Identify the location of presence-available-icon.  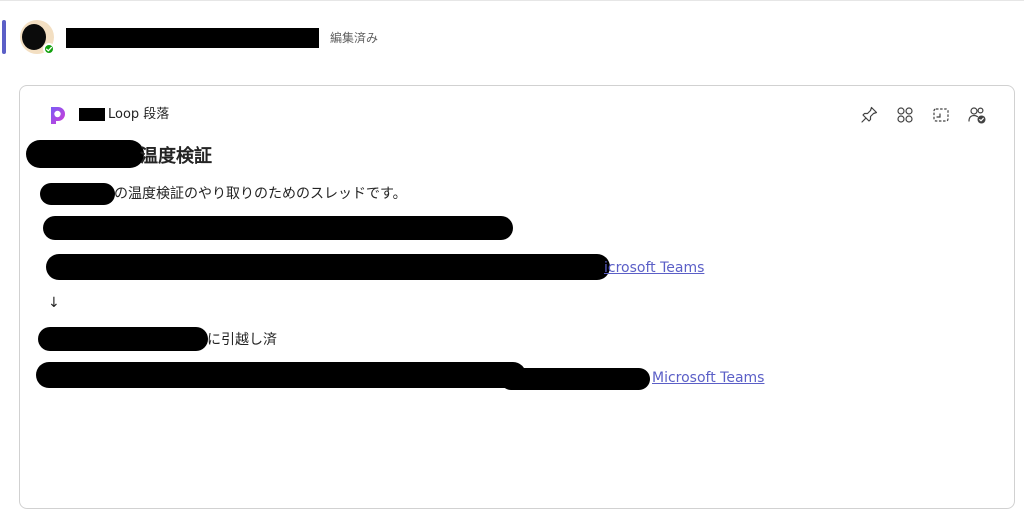
(49, 49).